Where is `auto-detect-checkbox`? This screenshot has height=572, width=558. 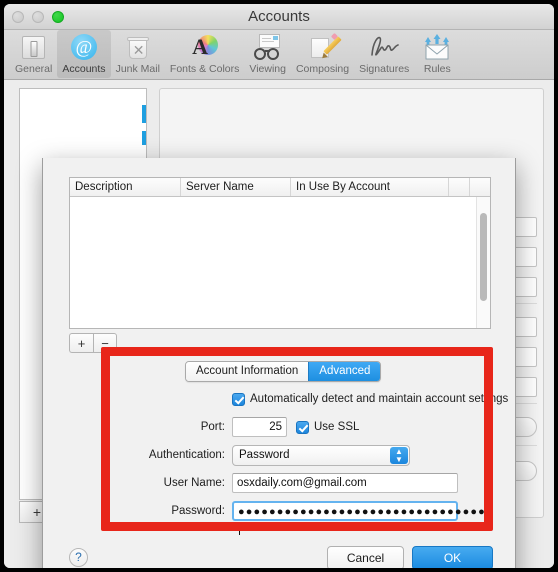
auto-detect-checkbox is located at coordinates (238, 399).